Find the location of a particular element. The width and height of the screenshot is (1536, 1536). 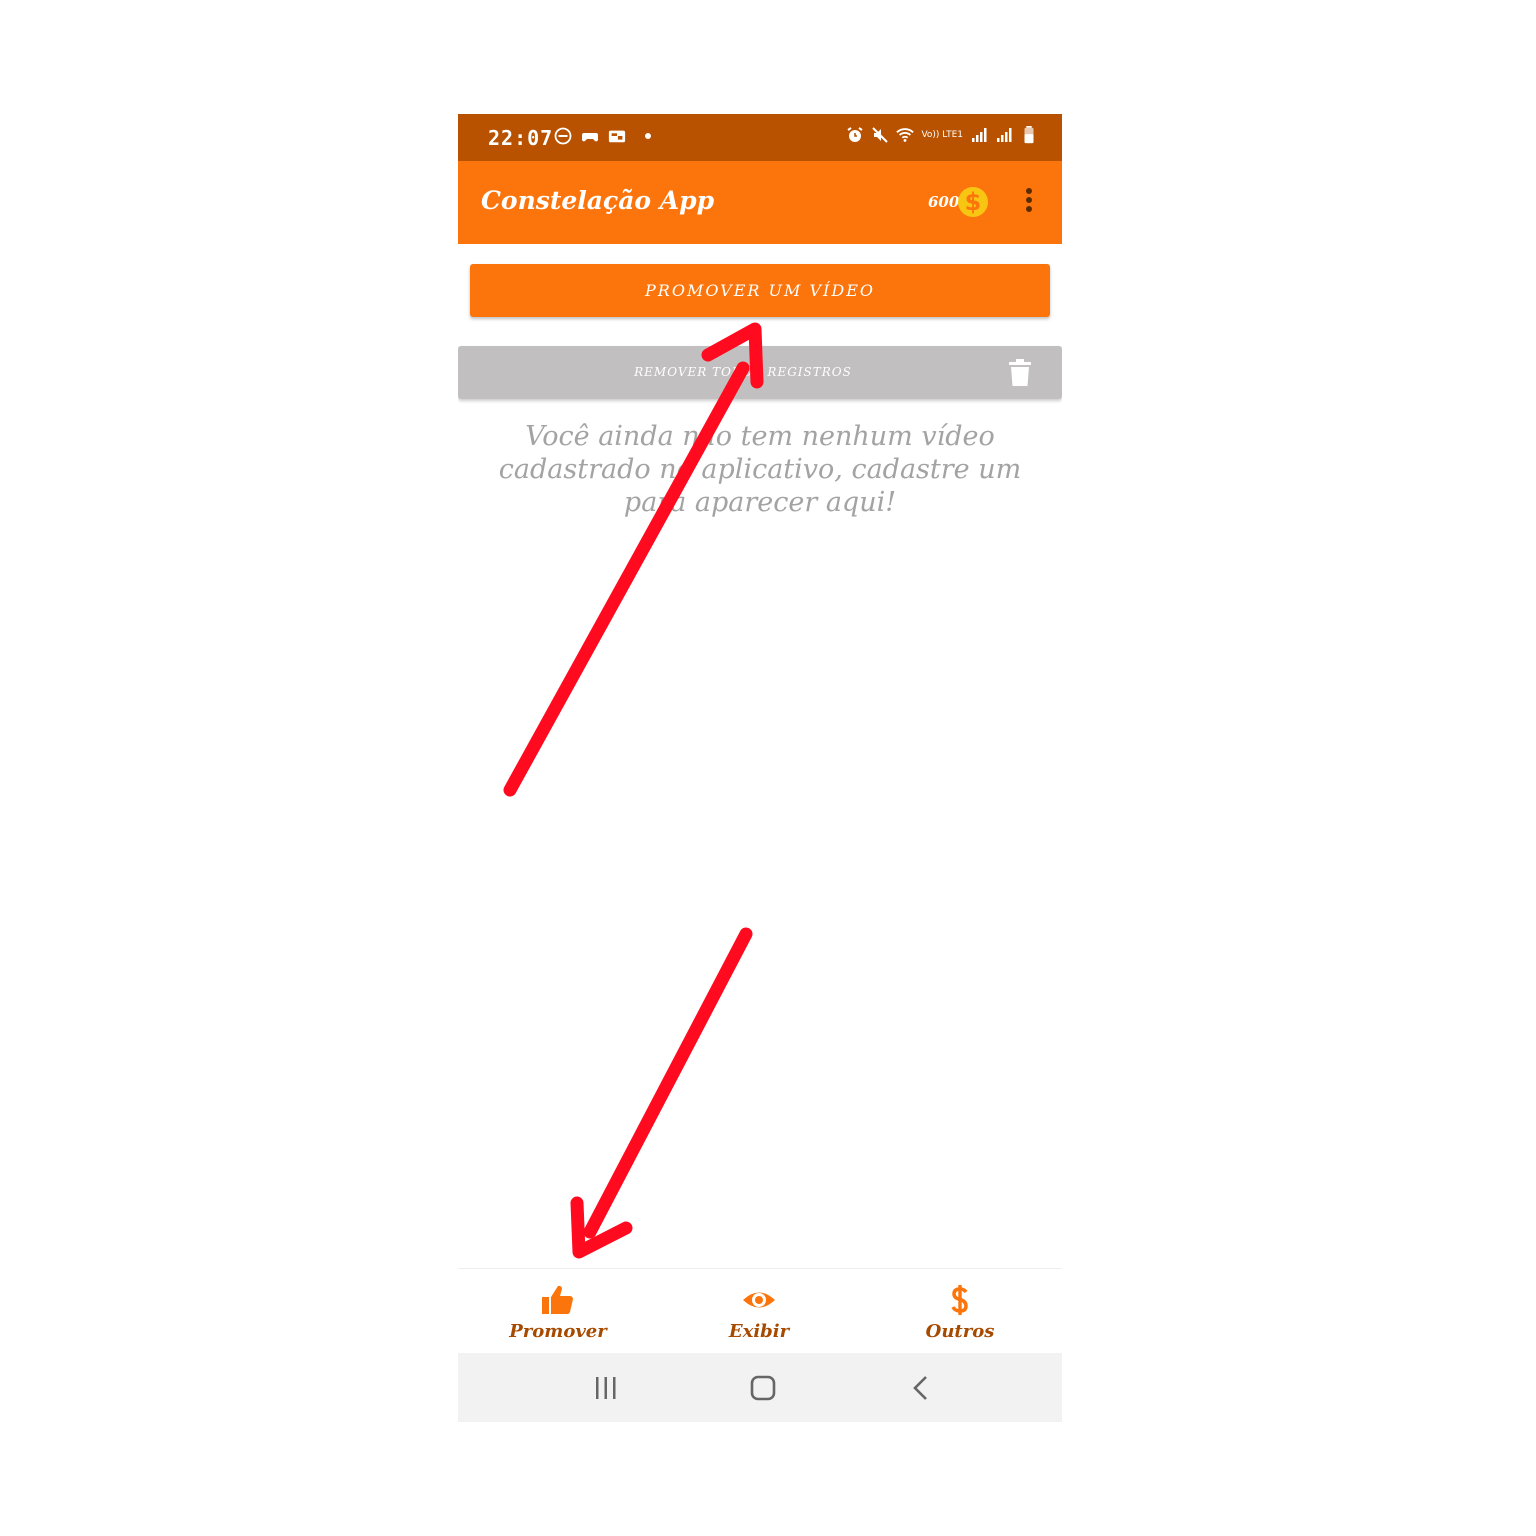

system-navigation-bar is located at coordinates (760, 1387).